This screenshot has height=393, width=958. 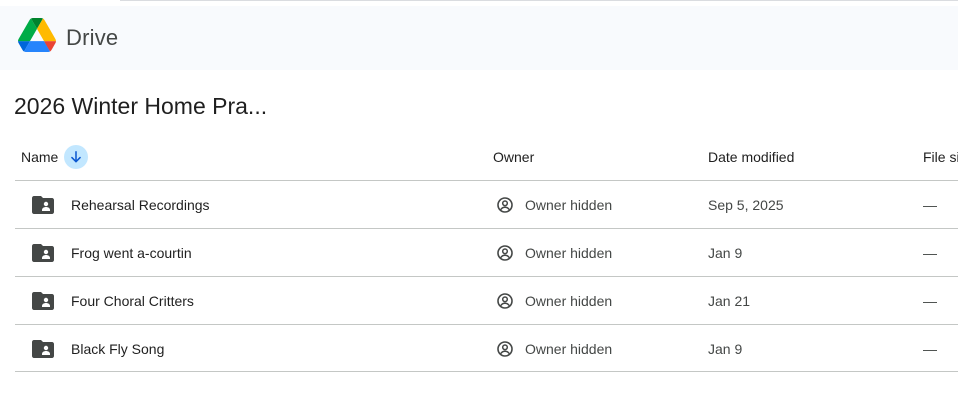 I want to click on table-row: Black Fly Song Owner hidden Jan 9 —, so click(x=486, y=348).